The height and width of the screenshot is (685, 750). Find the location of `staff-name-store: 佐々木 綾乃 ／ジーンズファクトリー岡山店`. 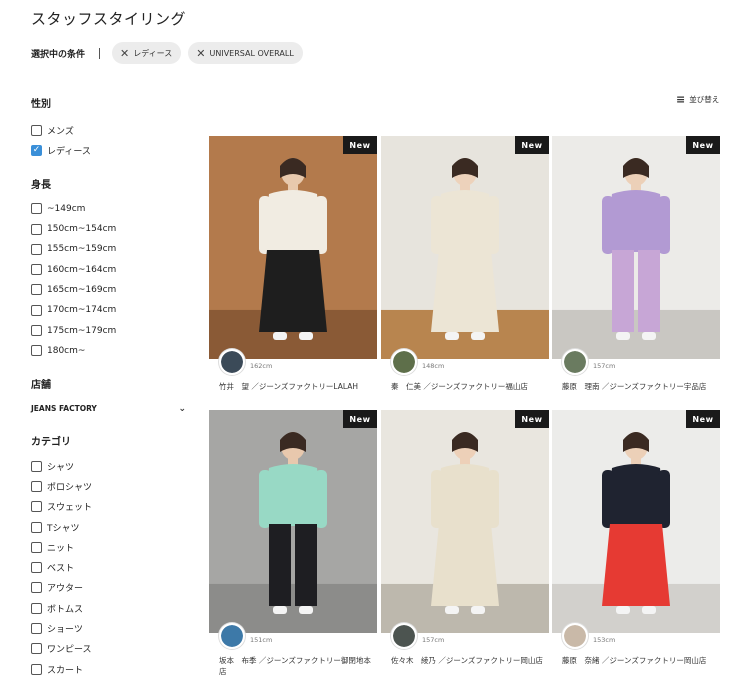

staff-name-store: 佐々木 綾乃 ／ジーンズファクトリー岡山店 is located at coordinates (470, 660).